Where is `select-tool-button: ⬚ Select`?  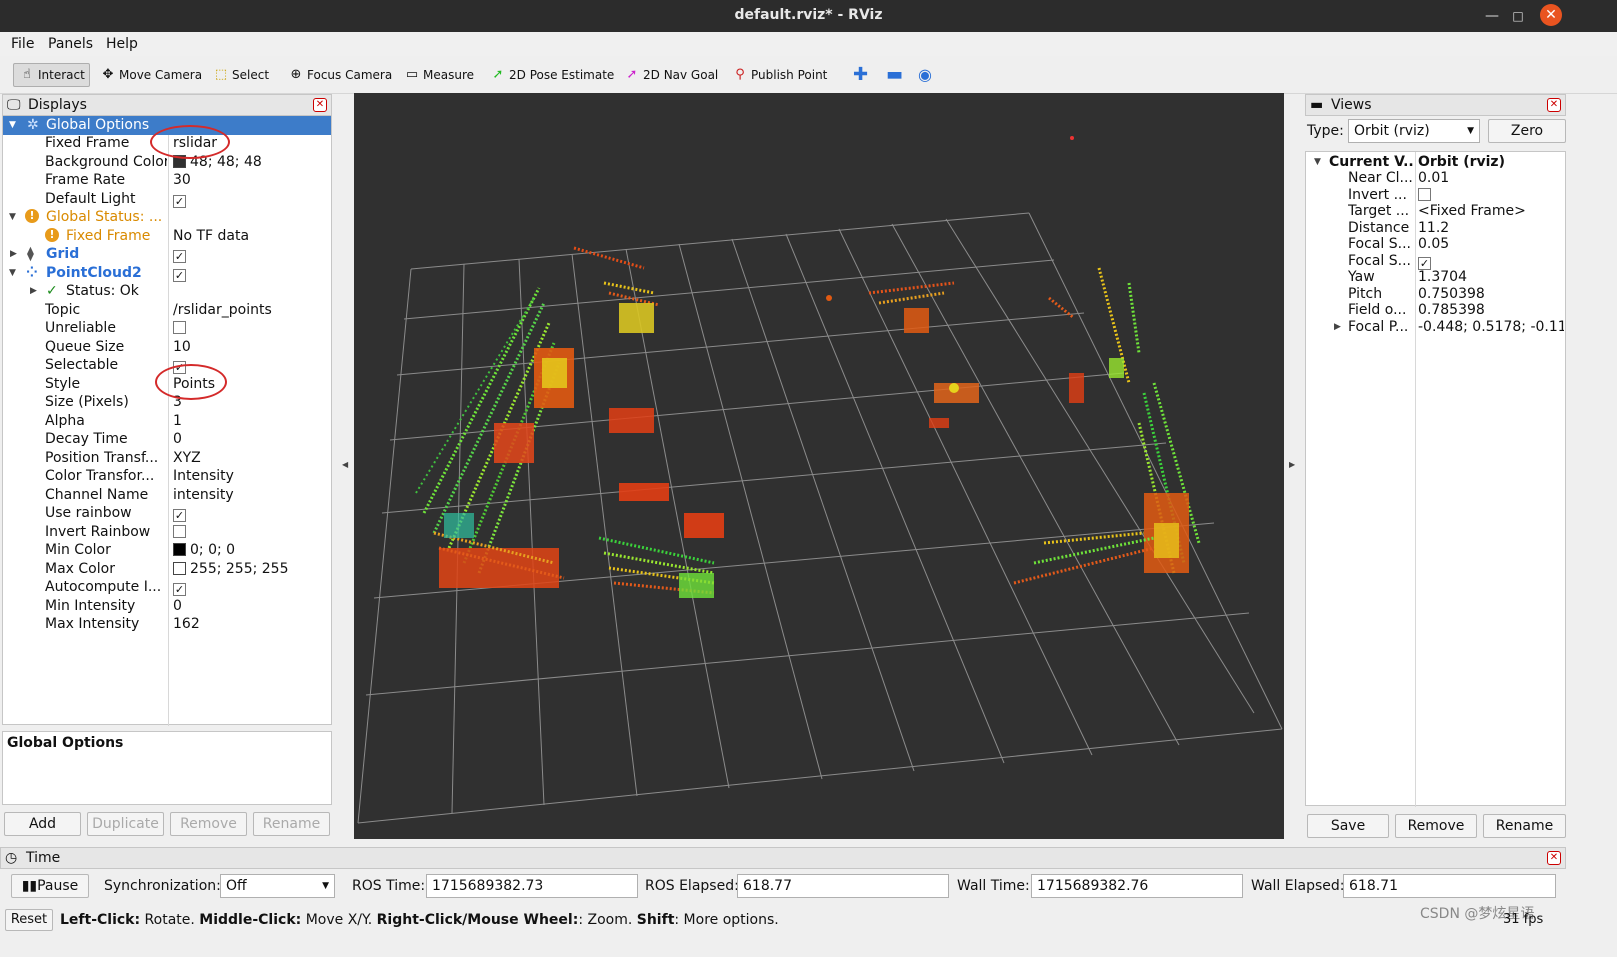 select-tool-button: ⬚ Select is located at coordinates (240, 75).